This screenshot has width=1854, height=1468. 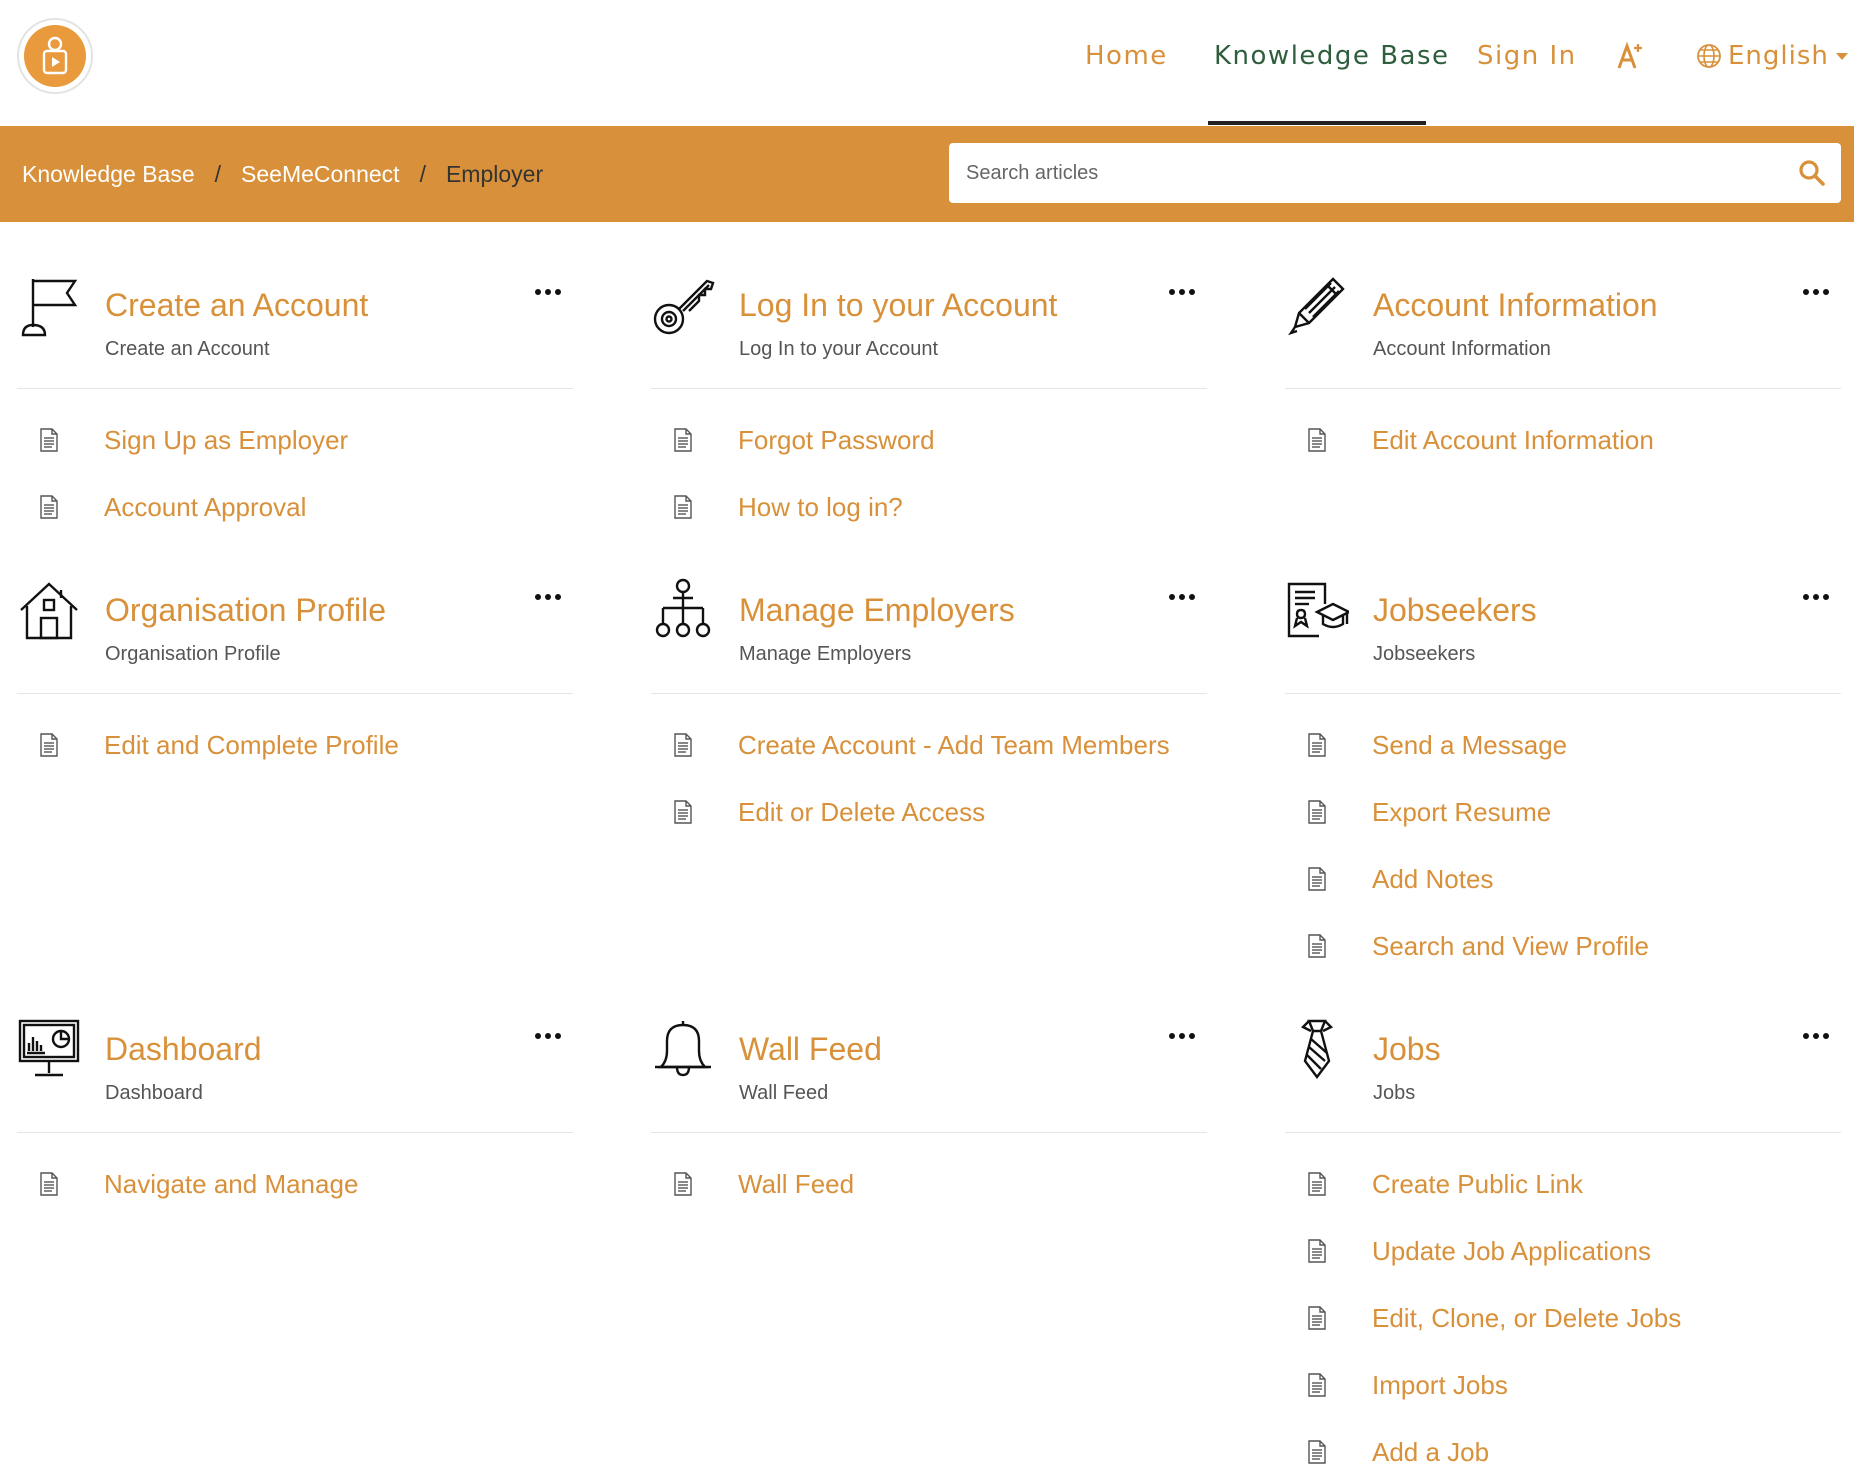 I want to click on article-item: Sign Up as Employer, so click(x=295, y=440).